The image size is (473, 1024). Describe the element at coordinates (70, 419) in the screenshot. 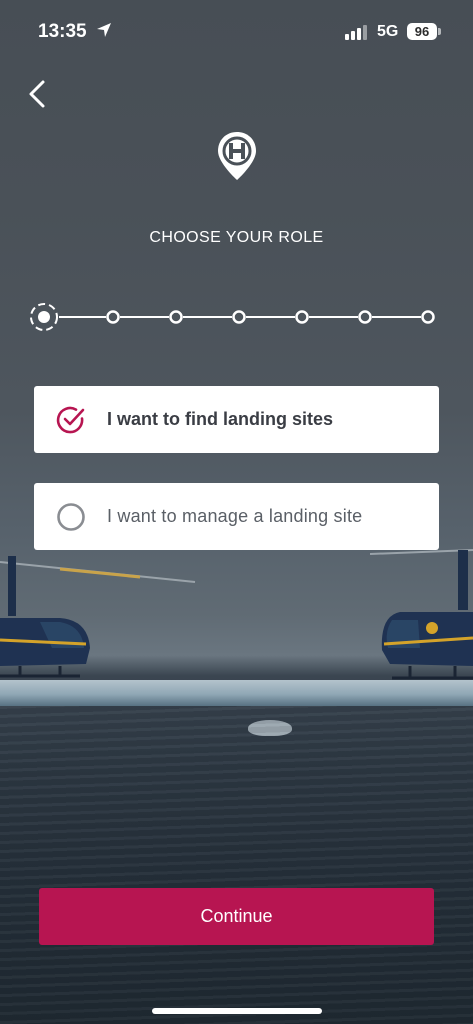

I see `checked-circle-icon` at that location.